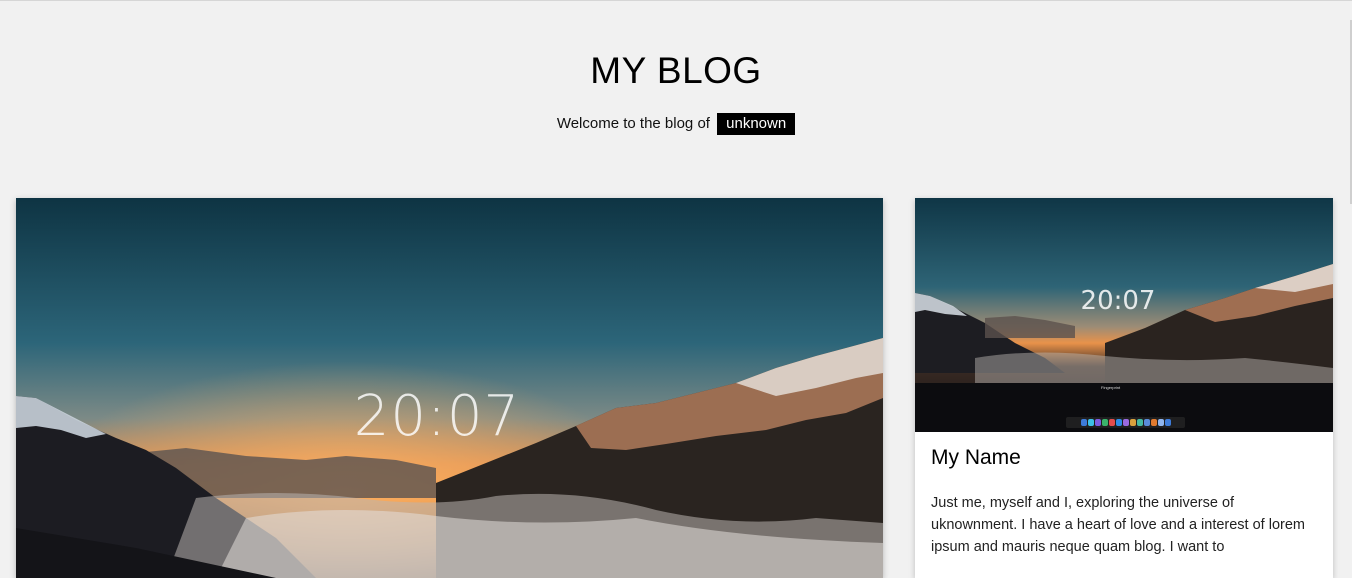  What do you see at coordinates (676, 0) in the screenshot?
I see `top-border` at bounding box center [676, 0].